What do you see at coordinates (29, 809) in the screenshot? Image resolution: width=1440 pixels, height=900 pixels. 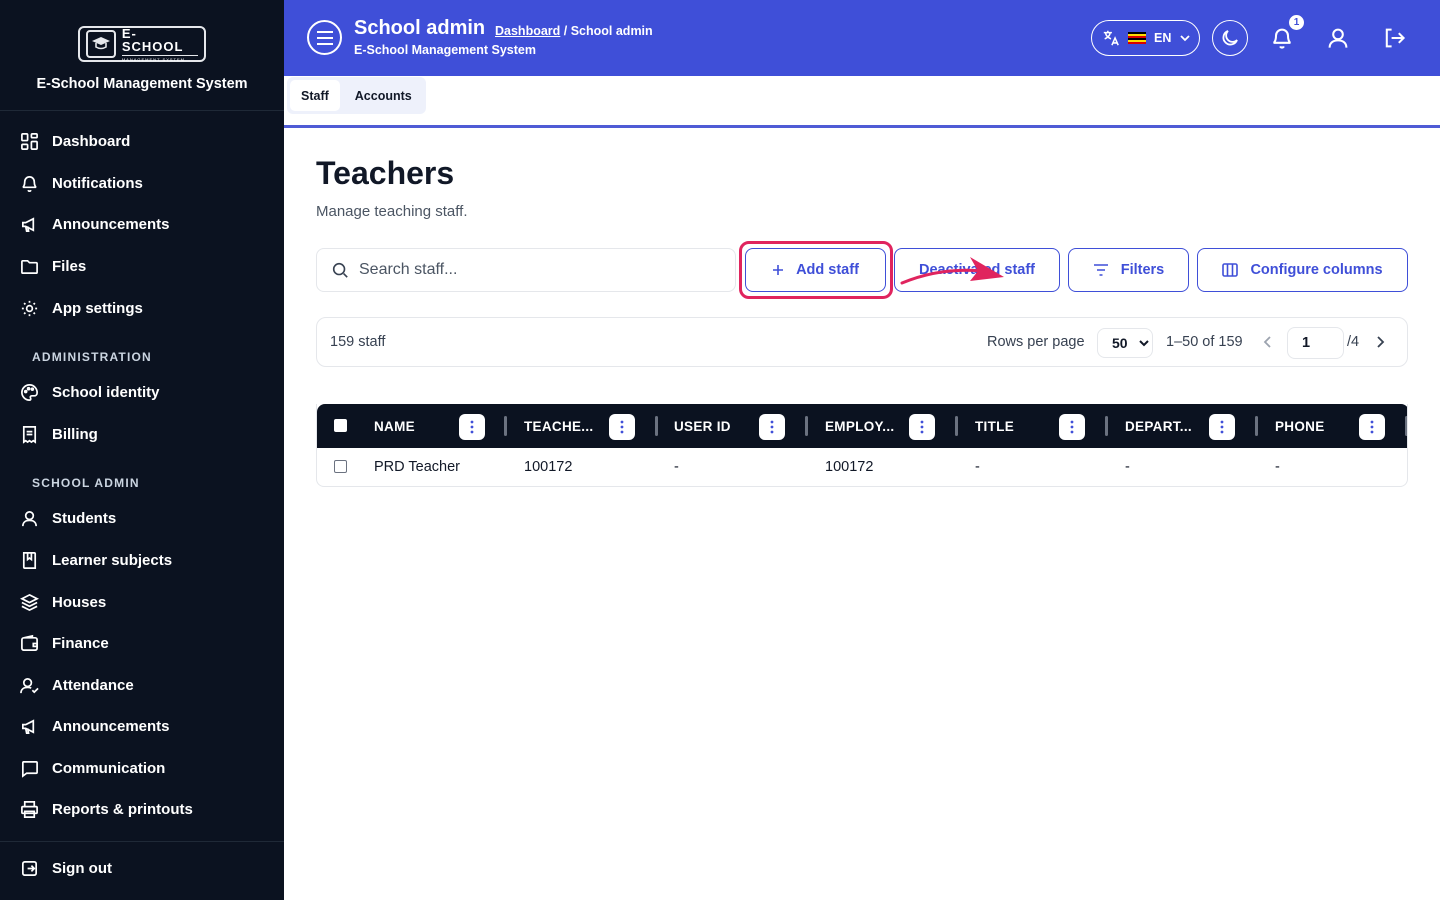 I see `printer-icon` at bounding box center [29, 809].